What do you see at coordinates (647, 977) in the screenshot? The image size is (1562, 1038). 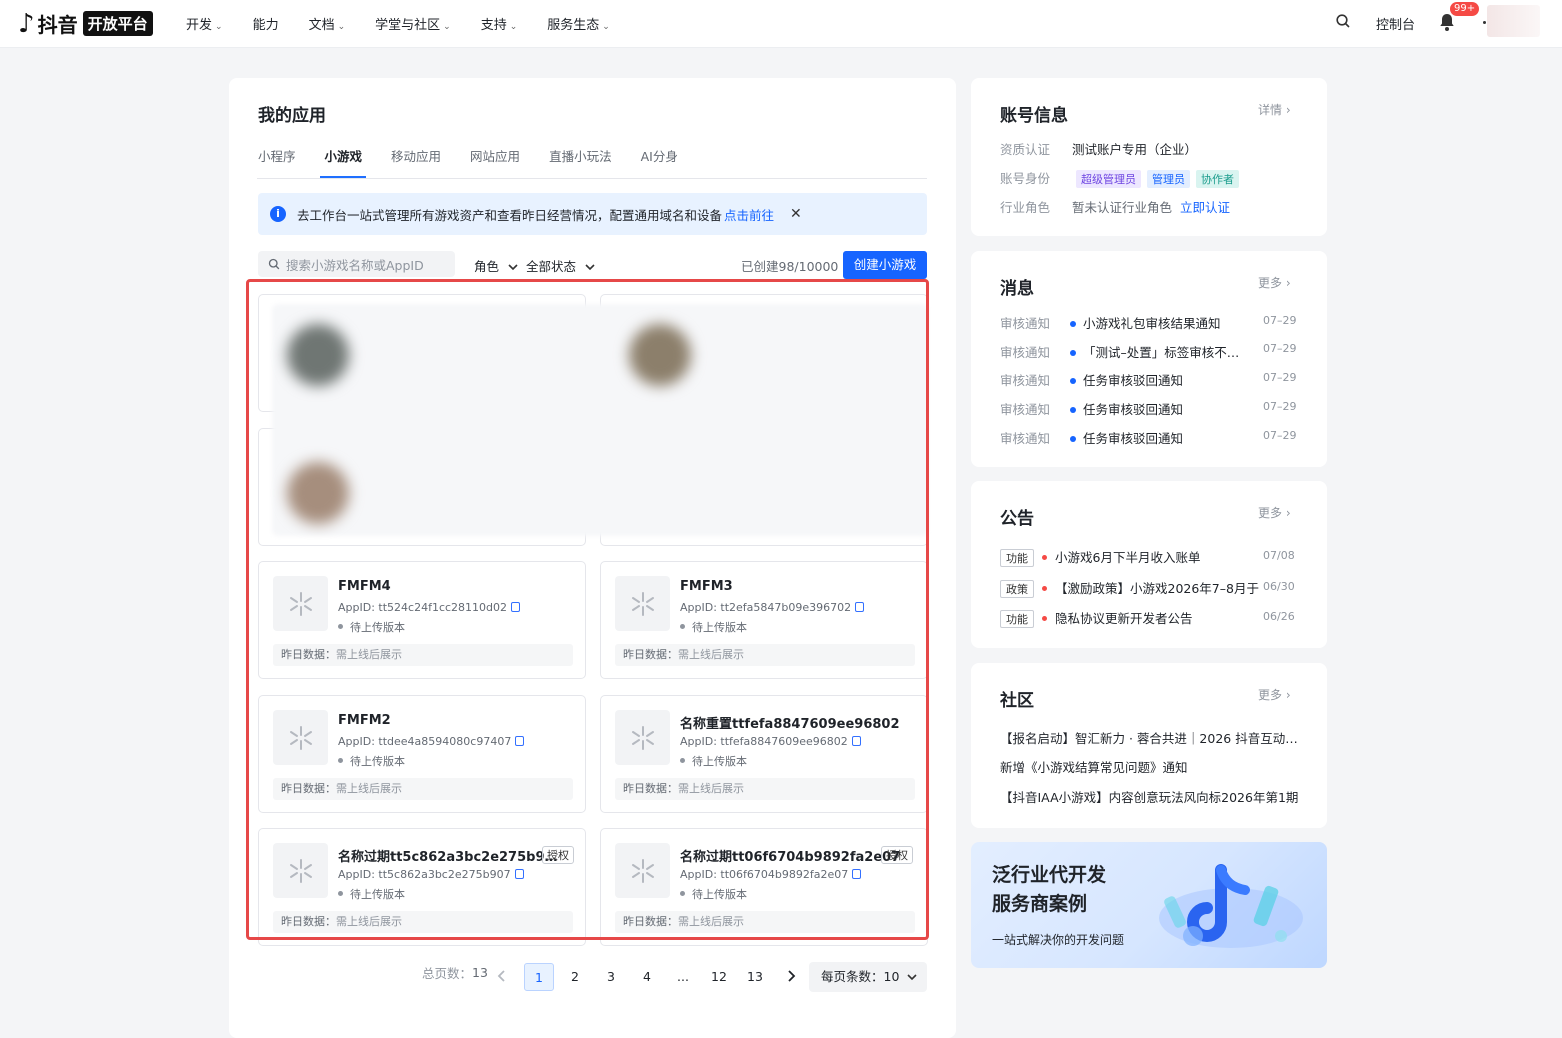 I see `page-4: 4` at bounding box center [647, 977].